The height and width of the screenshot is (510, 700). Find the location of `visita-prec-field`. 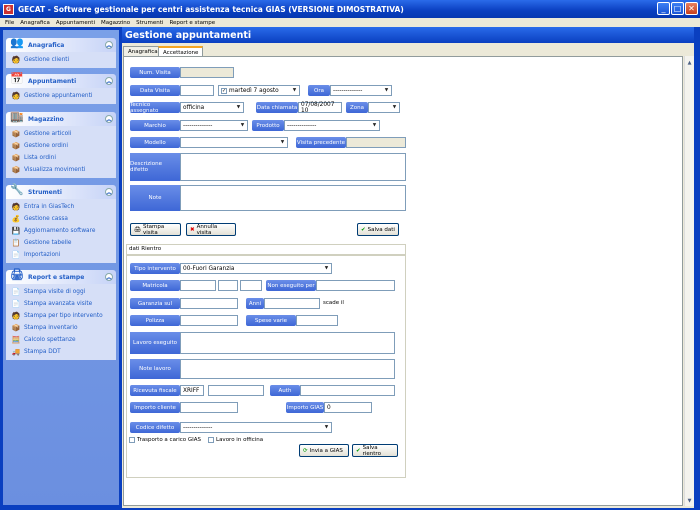

visita-prec-field is located at coordinates (376, 142).